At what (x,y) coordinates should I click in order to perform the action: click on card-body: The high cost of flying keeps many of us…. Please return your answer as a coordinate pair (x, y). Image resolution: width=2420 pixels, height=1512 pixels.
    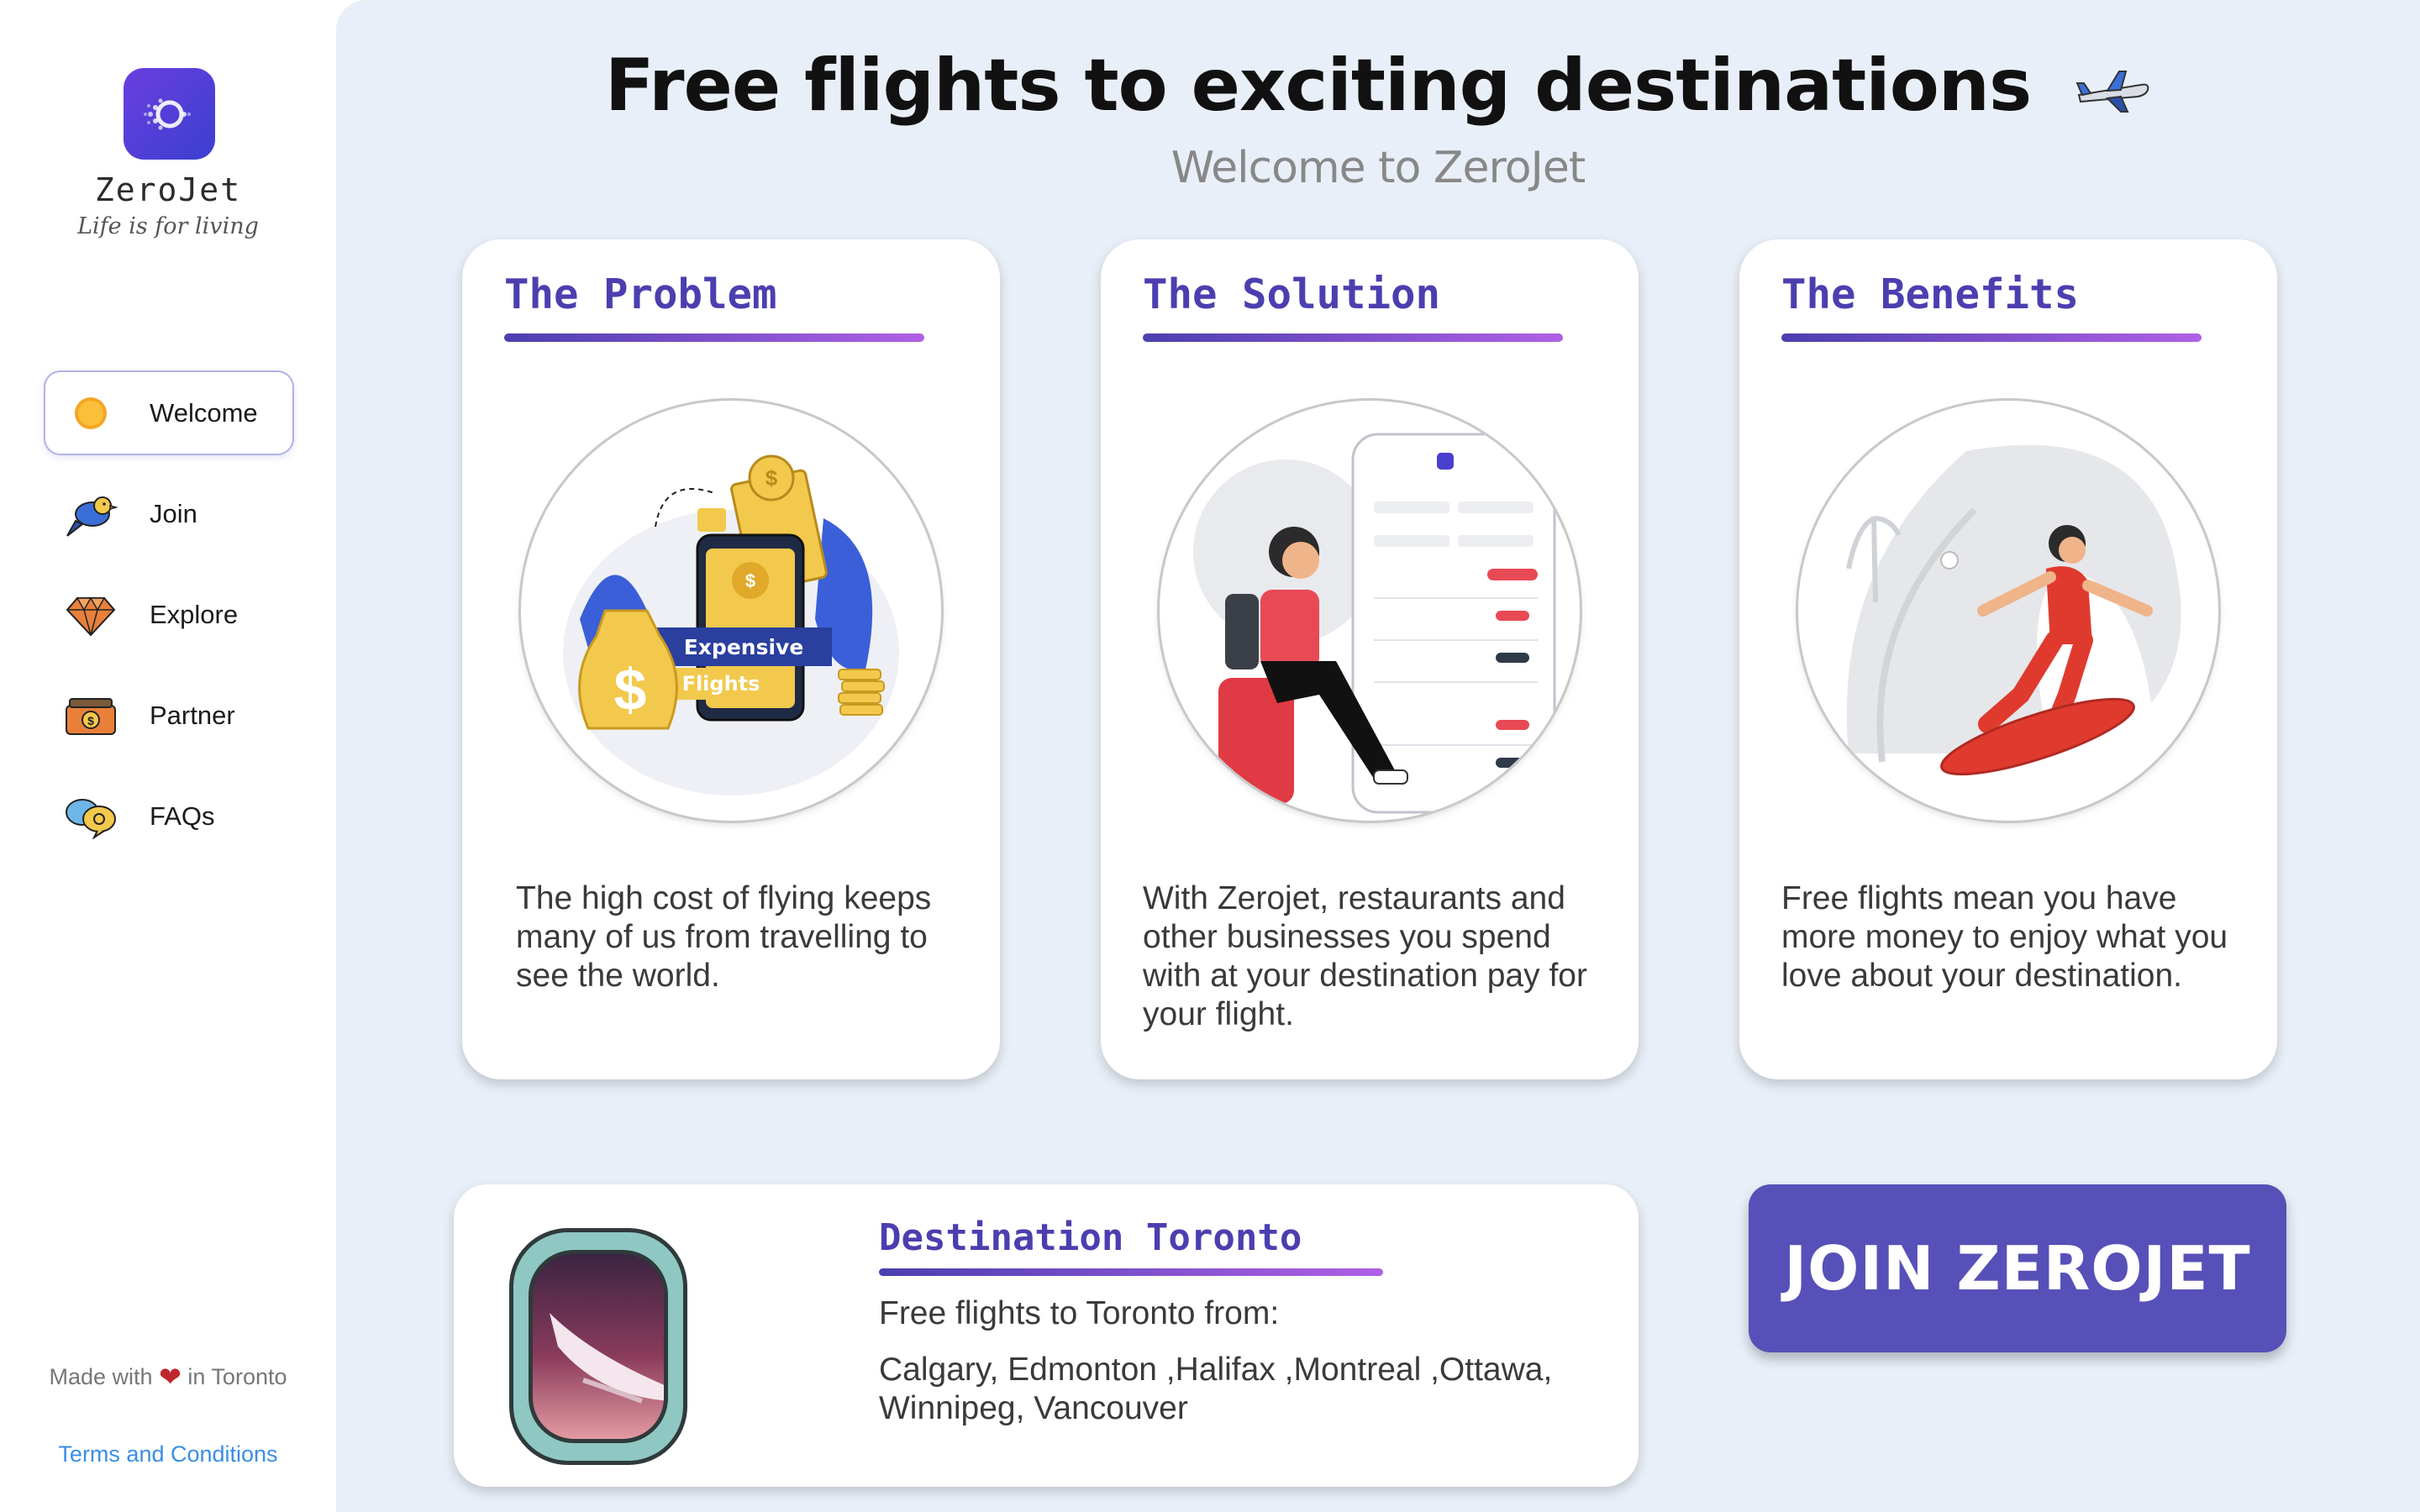
    Looking at the image, I should click on (724, 937).